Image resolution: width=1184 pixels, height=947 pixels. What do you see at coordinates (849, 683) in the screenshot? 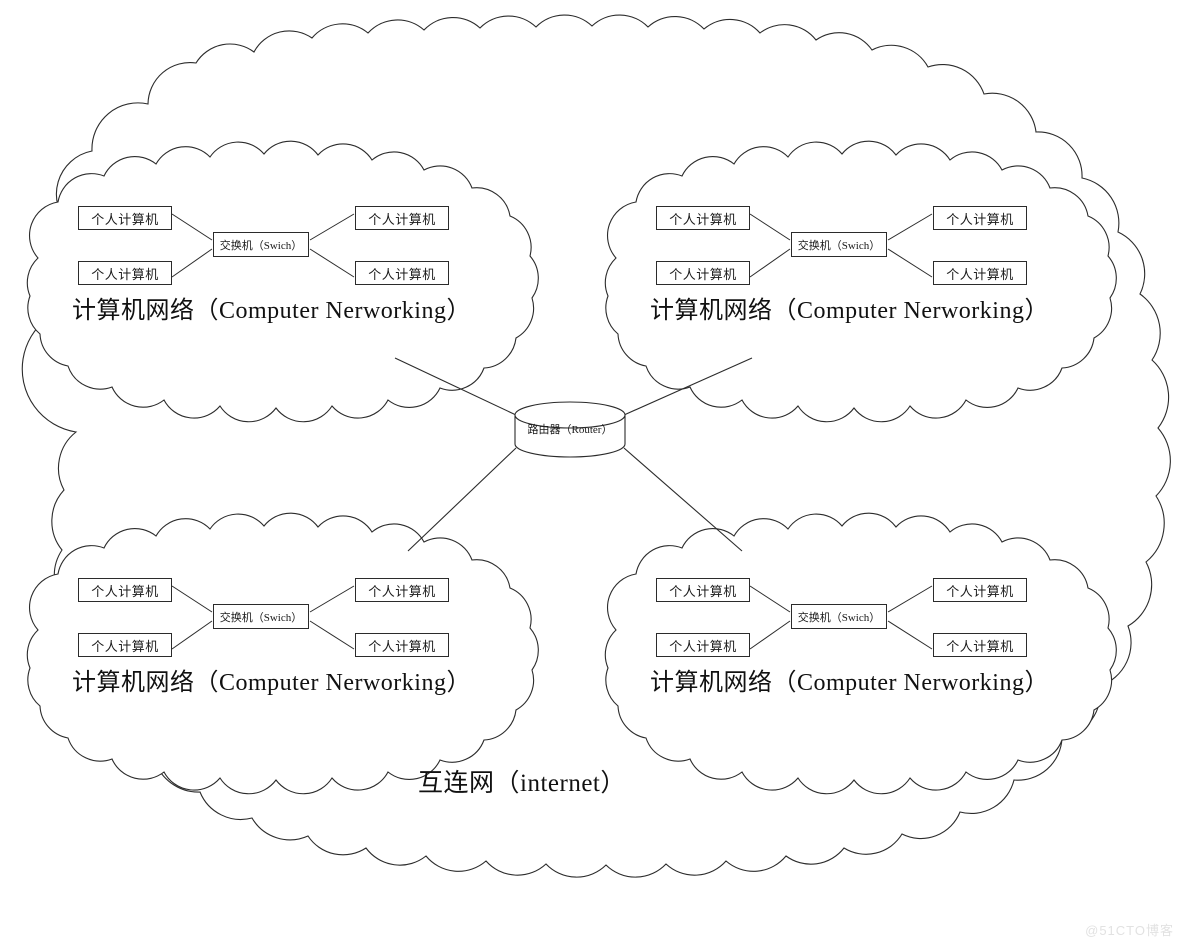
I see `network-caption-bottom-right: 计算机网络（Computer Nerworking）` at bounding box center [849, 683].